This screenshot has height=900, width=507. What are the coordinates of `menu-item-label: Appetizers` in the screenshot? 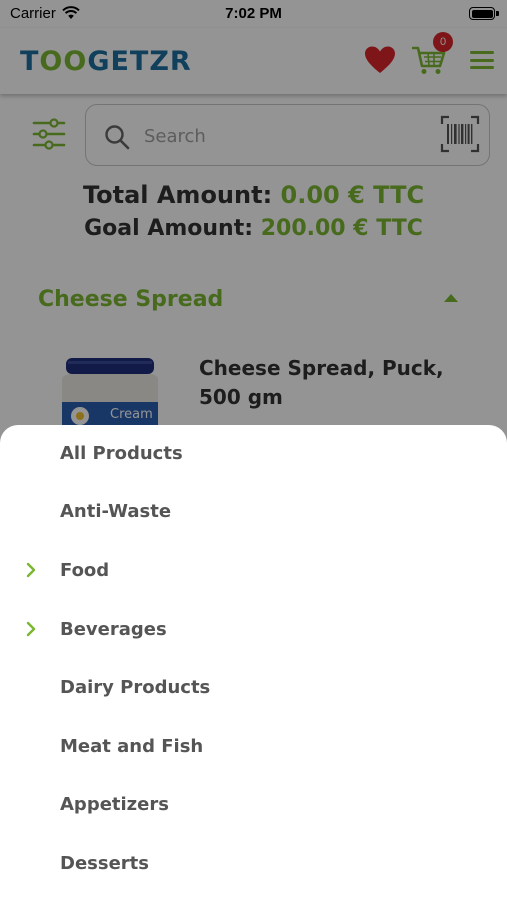 It's located at (114, 804).